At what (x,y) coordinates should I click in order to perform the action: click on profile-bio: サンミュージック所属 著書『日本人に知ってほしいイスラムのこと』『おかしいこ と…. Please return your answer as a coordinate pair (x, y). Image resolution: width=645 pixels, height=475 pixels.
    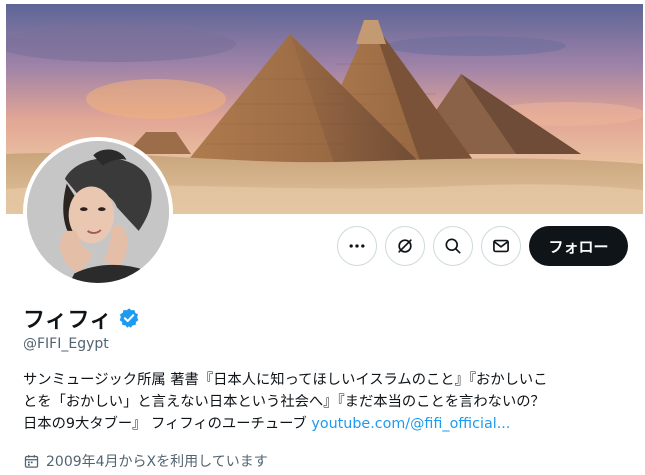
    Looking at the image, I should click on (328, 402).